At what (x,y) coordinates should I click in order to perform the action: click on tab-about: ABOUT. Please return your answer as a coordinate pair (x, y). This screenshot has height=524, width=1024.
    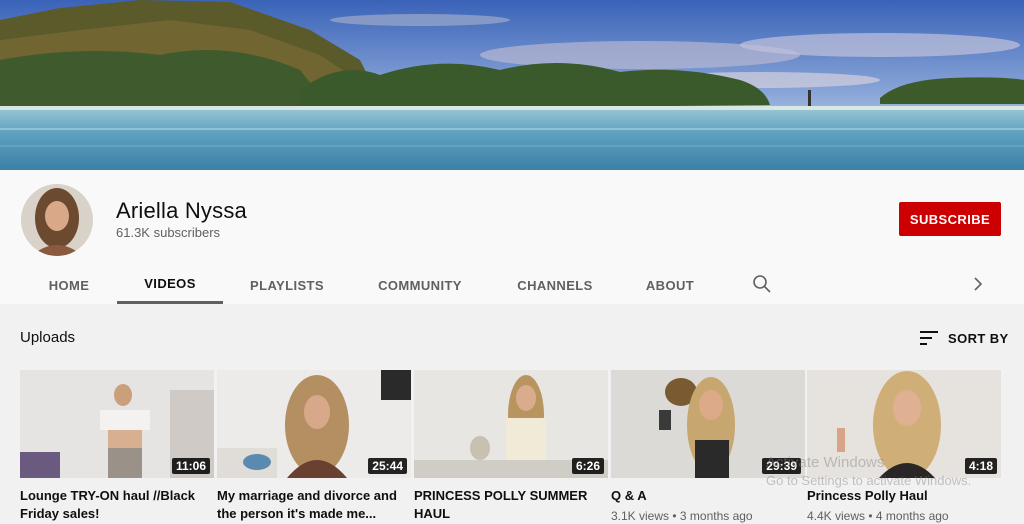
    Looking at the image, I should click on (670, 285).